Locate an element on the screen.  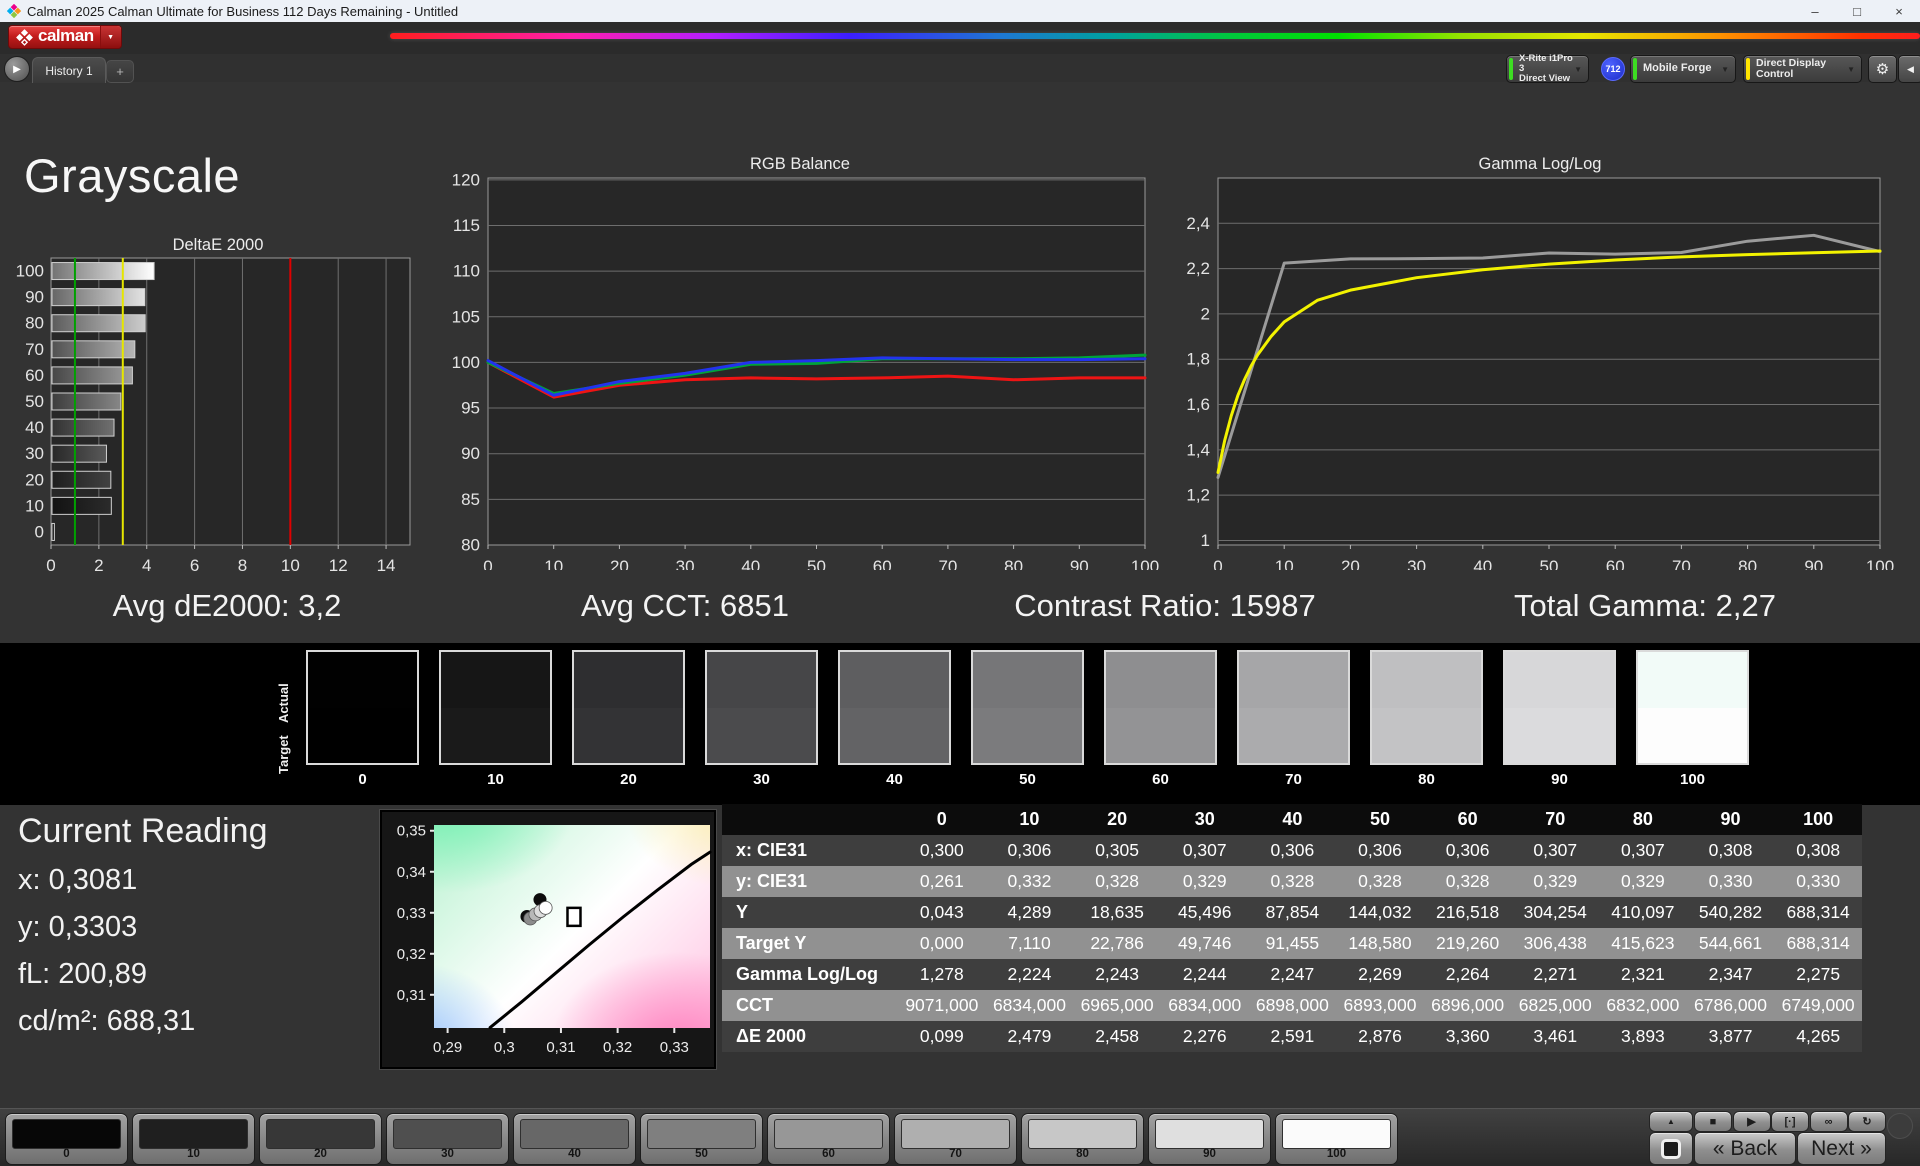
pattern-level-button-50: 50 is located at coordinates (701, 1139).